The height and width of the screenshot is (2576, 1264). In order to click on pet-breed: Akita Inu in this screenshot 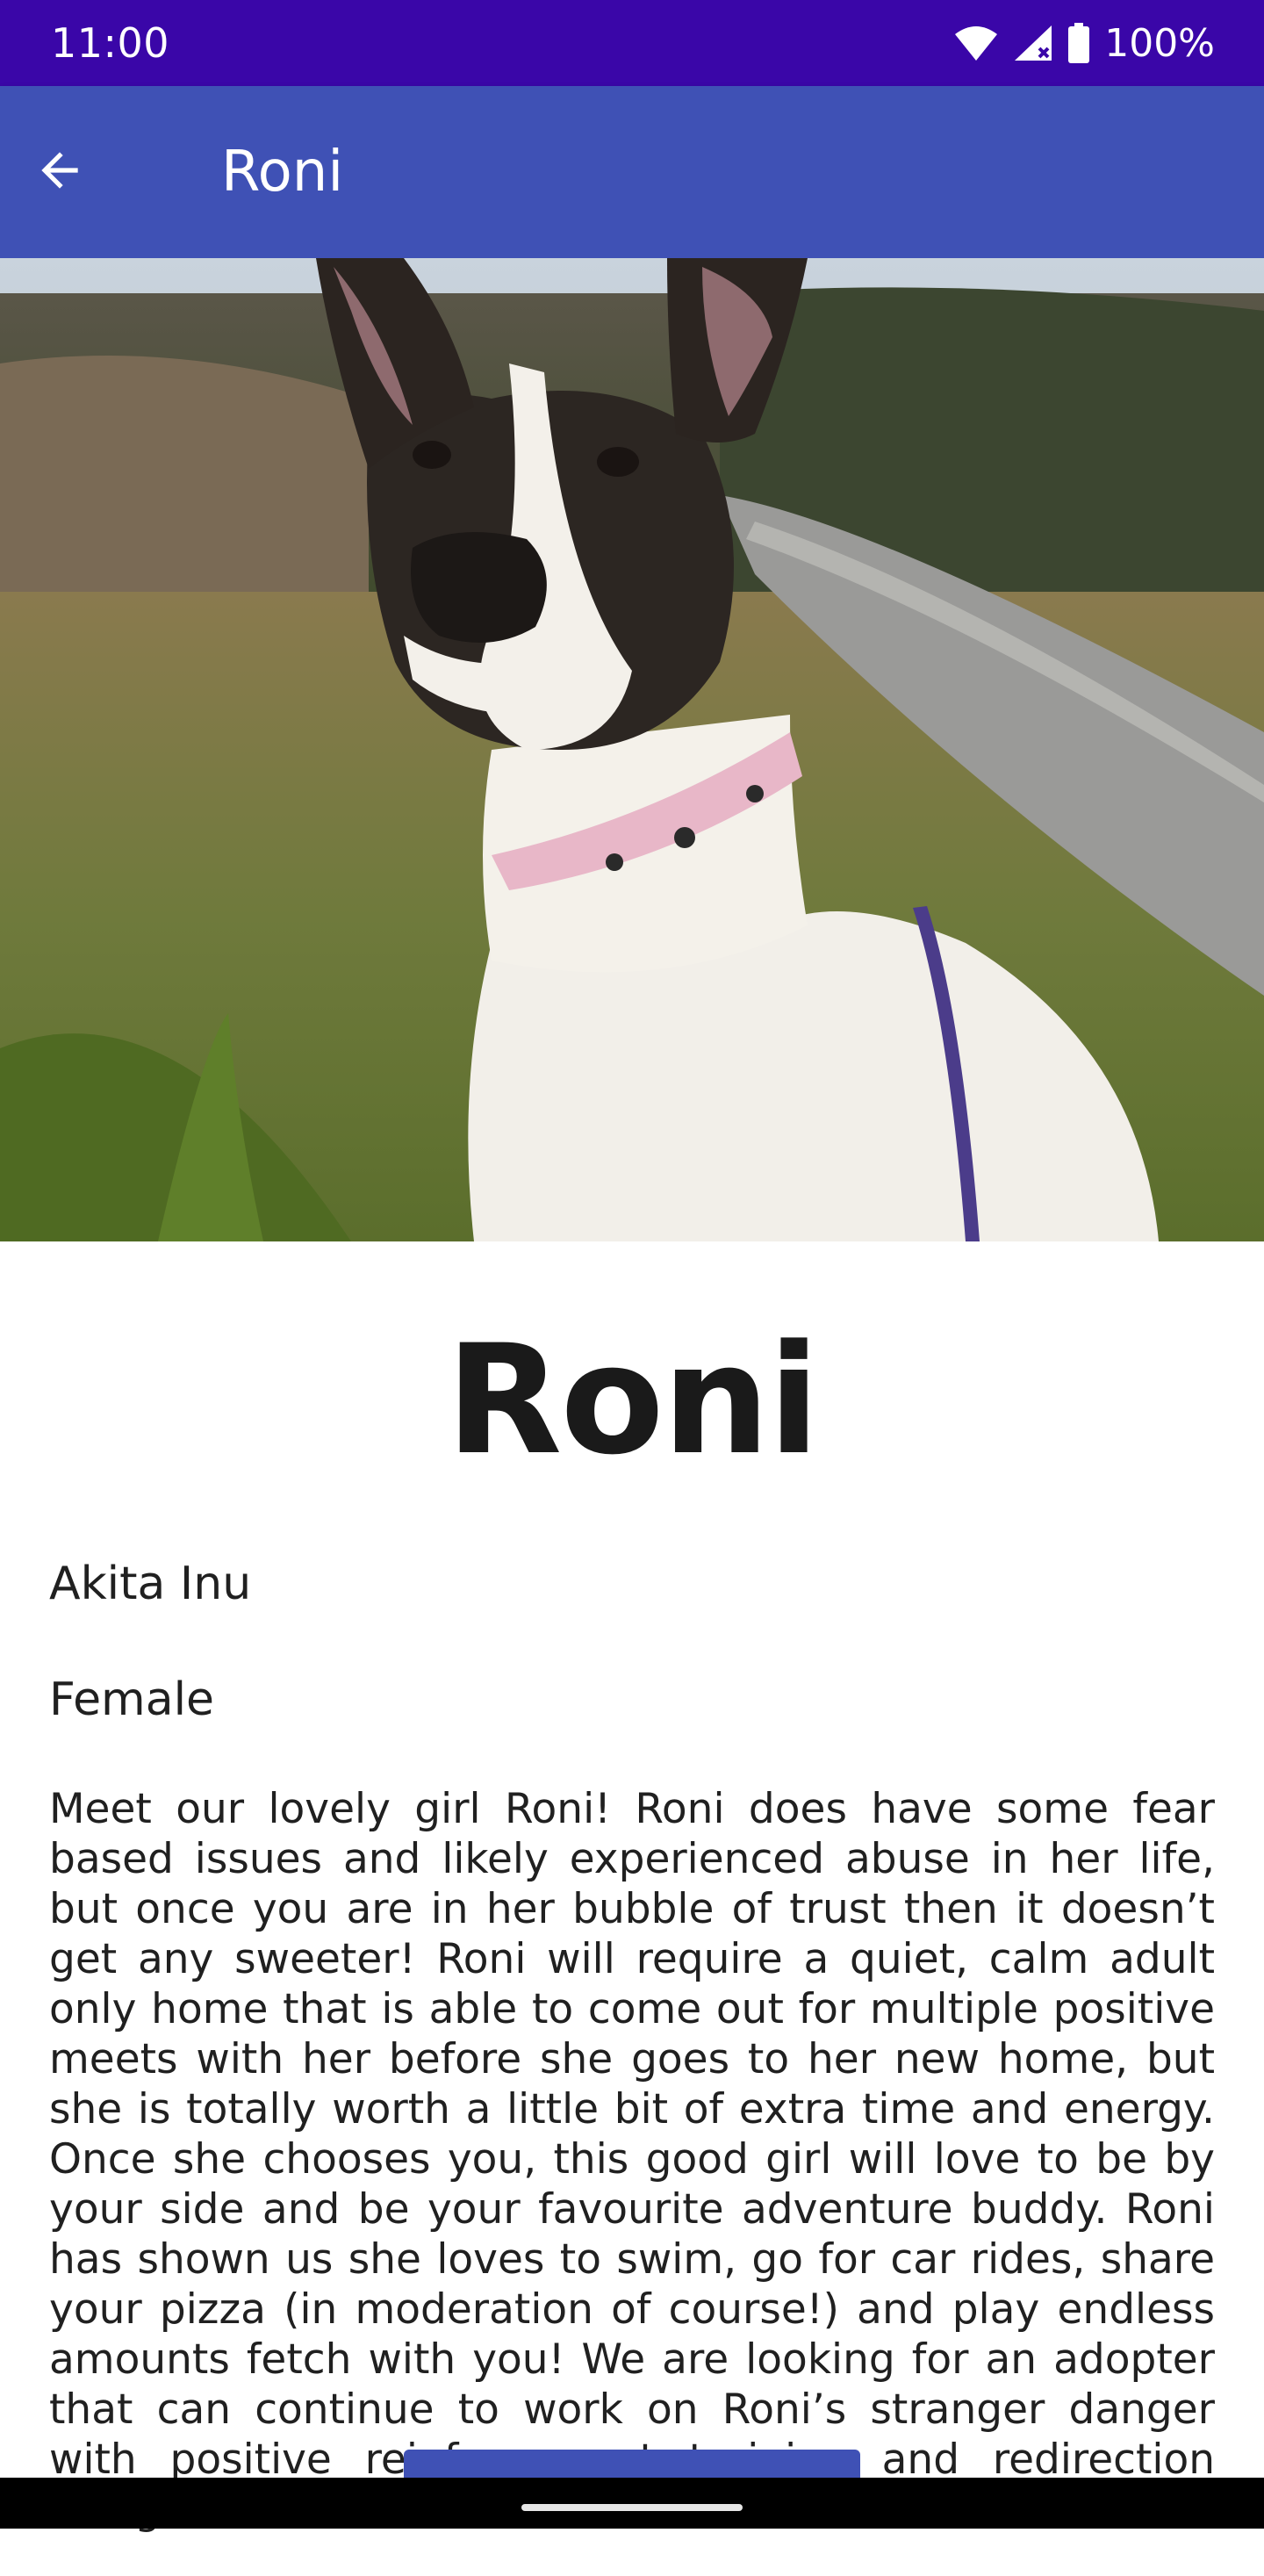, I will do `click(151, 1584)`.